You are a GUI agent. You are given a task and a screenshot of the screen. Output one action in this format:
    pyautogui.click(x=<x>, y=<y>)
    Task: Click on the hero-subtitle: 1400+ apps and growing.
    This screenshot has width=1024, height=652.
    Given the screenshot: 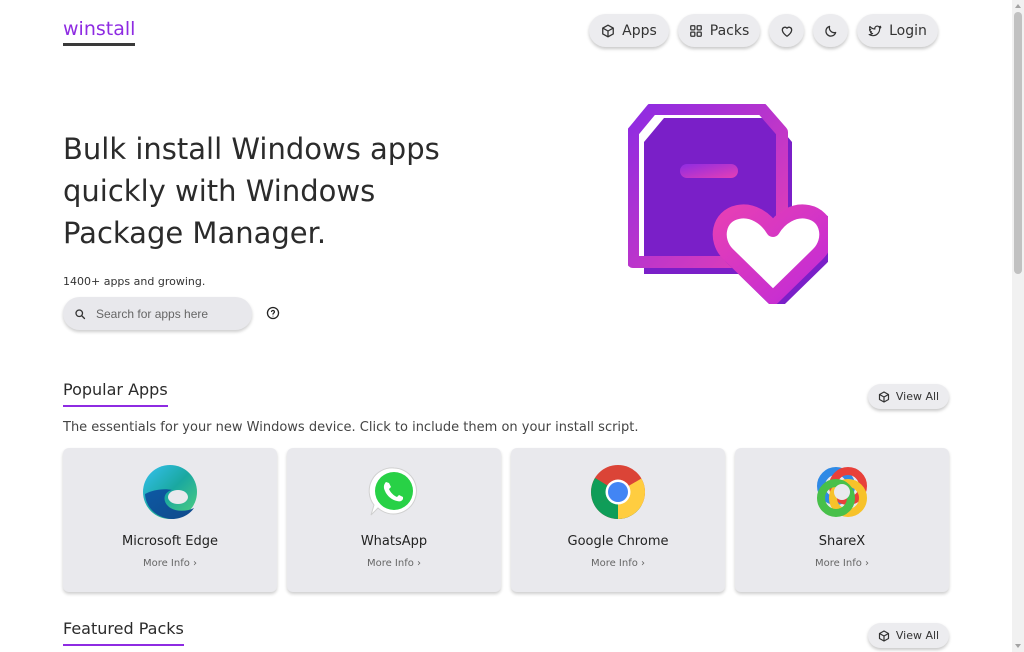 What is the action you would take?
    pyautogui.click(x=134, y=281)
    